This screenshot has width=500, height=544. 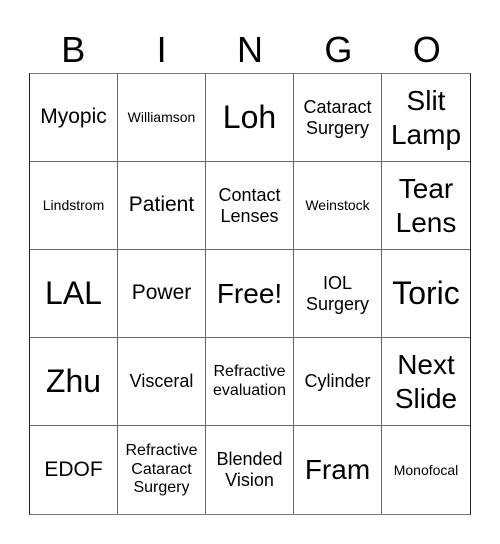 I want to click on header-letter-n: N, so click(x=249, y=49).